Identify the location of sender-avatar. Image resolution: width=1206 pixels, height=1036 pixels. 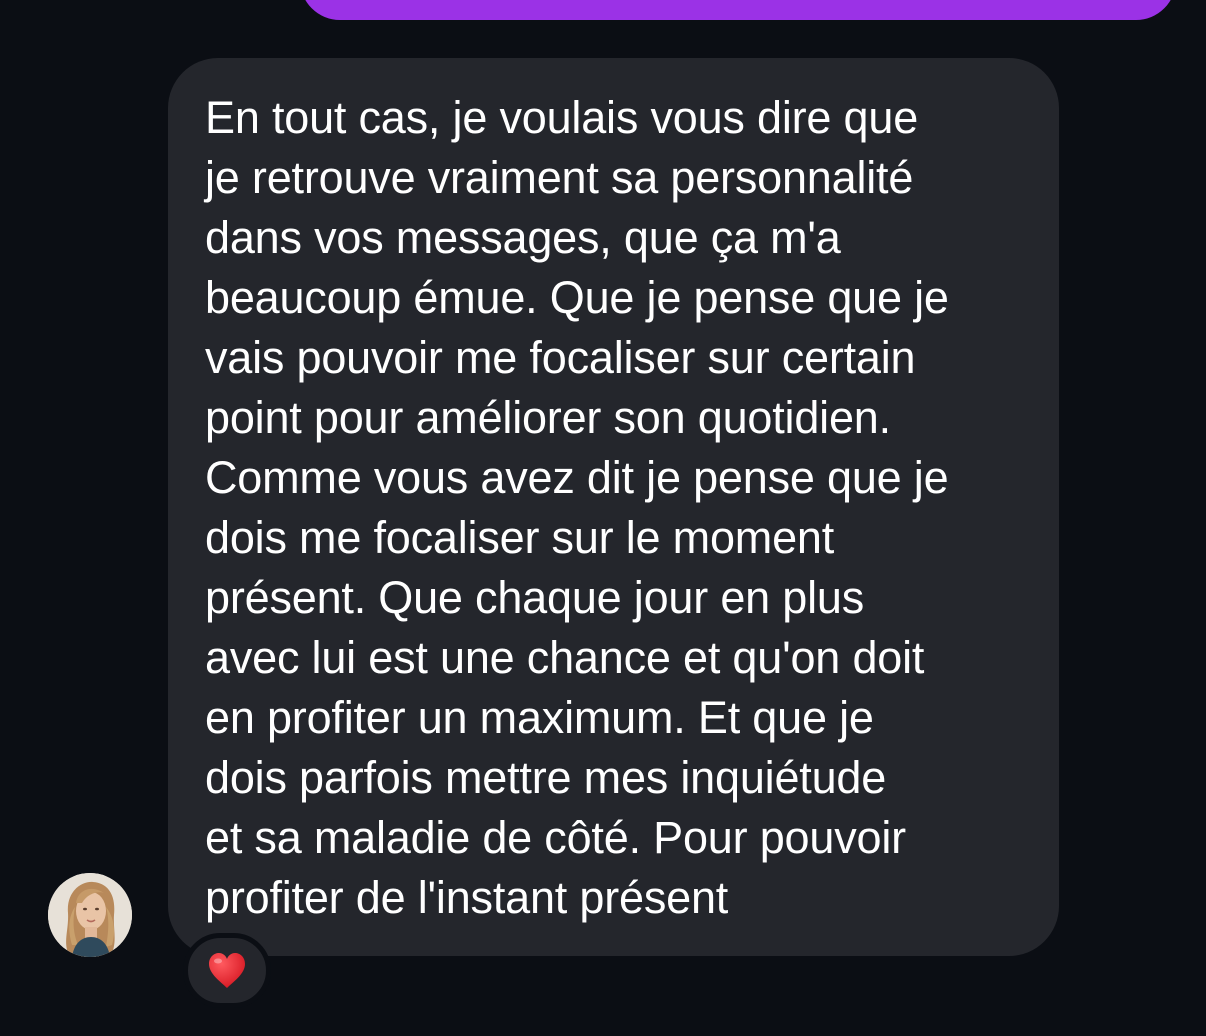
(90, 915).